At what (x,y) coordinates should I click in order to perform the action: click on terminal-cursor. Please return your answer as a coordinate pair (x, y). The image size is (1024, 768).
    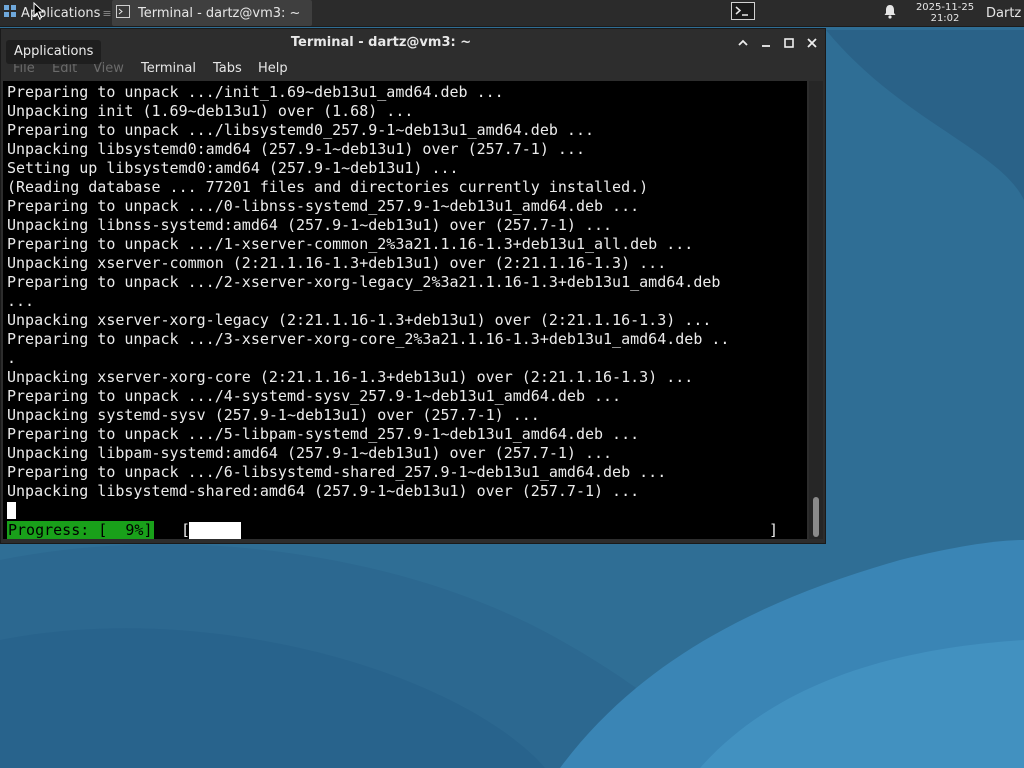
    Looking at the image, I should click on (11, 510).